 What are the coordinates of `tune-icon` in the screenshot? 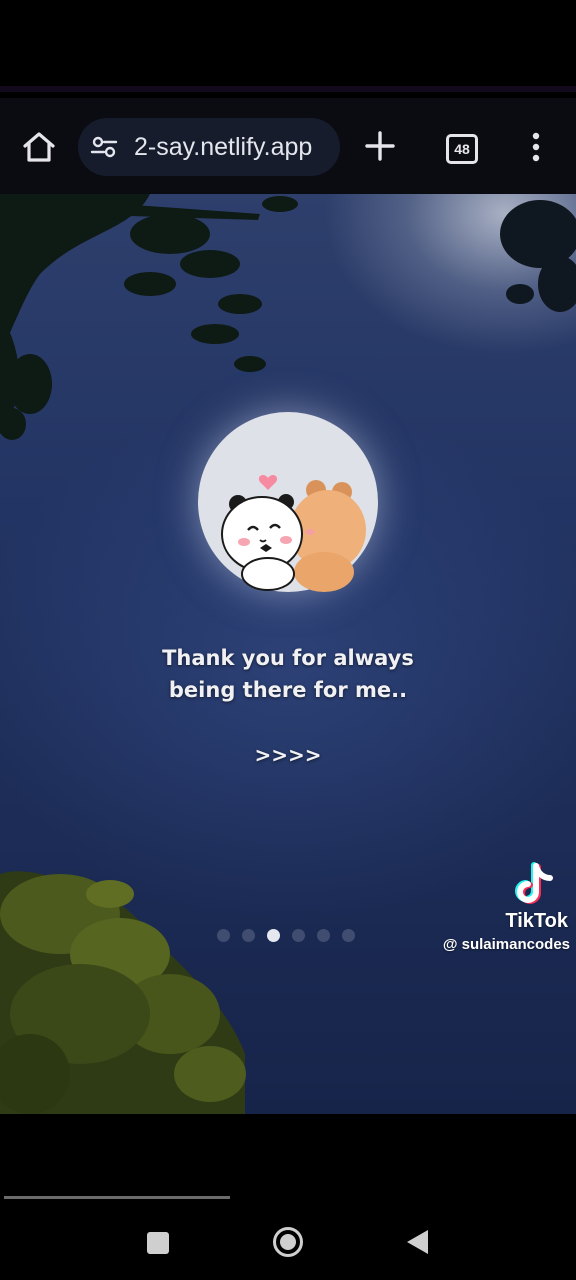 It's located at (104, 147).